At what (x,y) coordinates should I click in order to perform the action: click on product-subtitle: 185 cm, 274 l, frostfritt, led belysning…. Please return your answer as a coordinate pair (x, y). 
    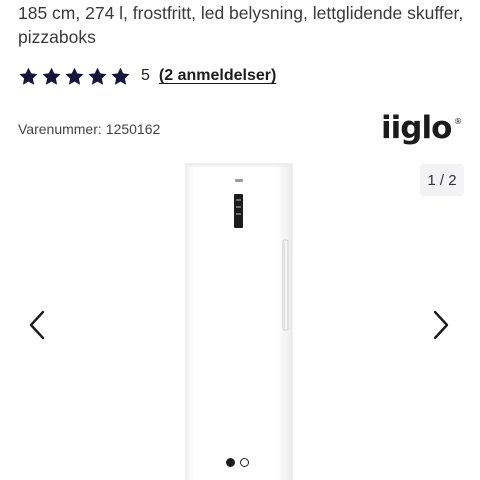
    Looking at the image, I should click on (241, 25).